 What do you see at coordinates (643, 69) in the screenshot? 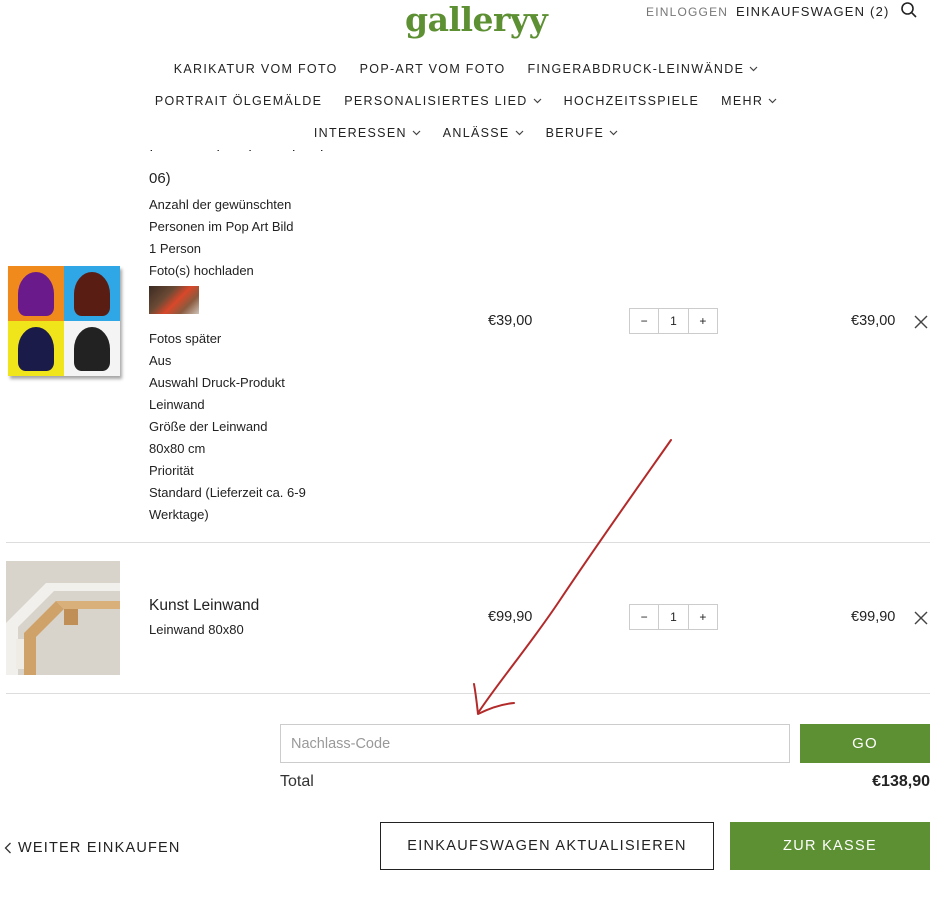
I see `nav-fingerabdruck: FINGERABDRUCK-LEINWÄNDE` at bounding box center [643, 69].